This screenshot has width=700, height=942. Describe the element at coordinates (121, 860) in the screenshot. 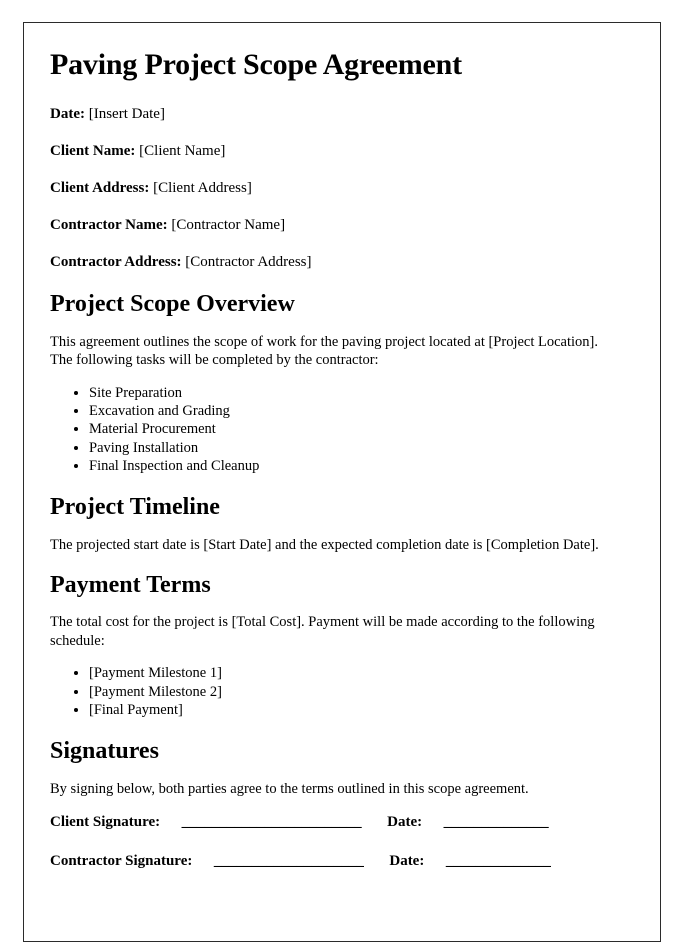

I see `contractor-signature-label: Contractor Signature:` at that location.